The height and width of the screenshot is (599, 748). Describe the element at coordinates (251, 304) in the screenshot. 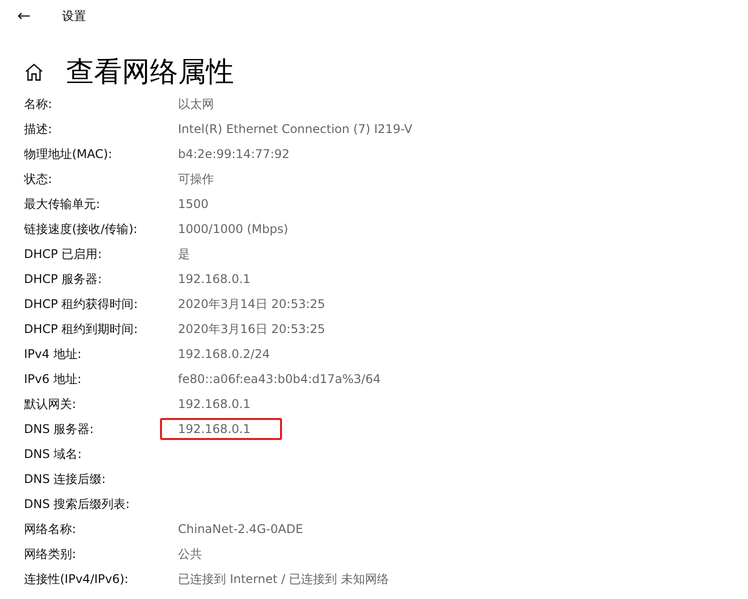

I see `property-value: 2020年3月14日 20:53:25` at that location.